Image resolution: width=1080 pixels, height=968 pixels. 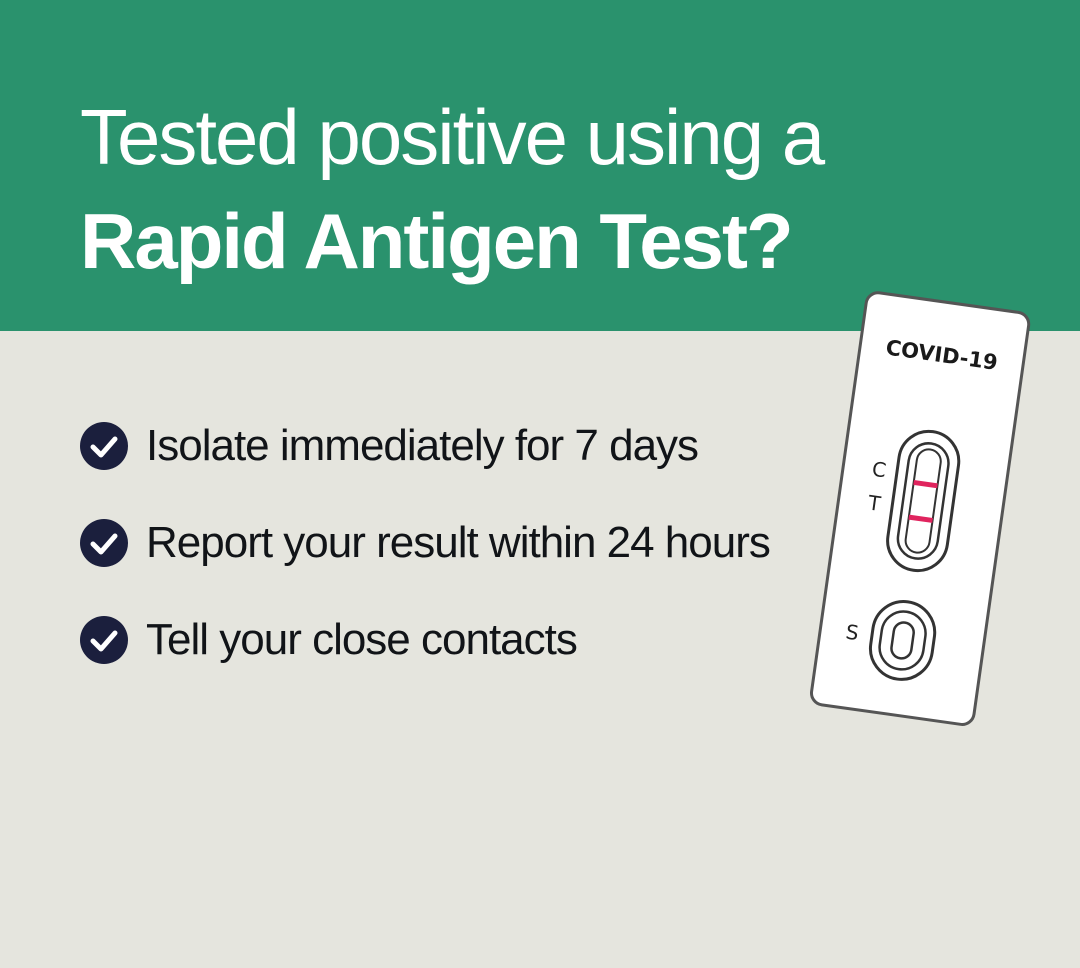 I want to click on list-item: Isolate immediately for 7 days, so click(x=425, y=466).